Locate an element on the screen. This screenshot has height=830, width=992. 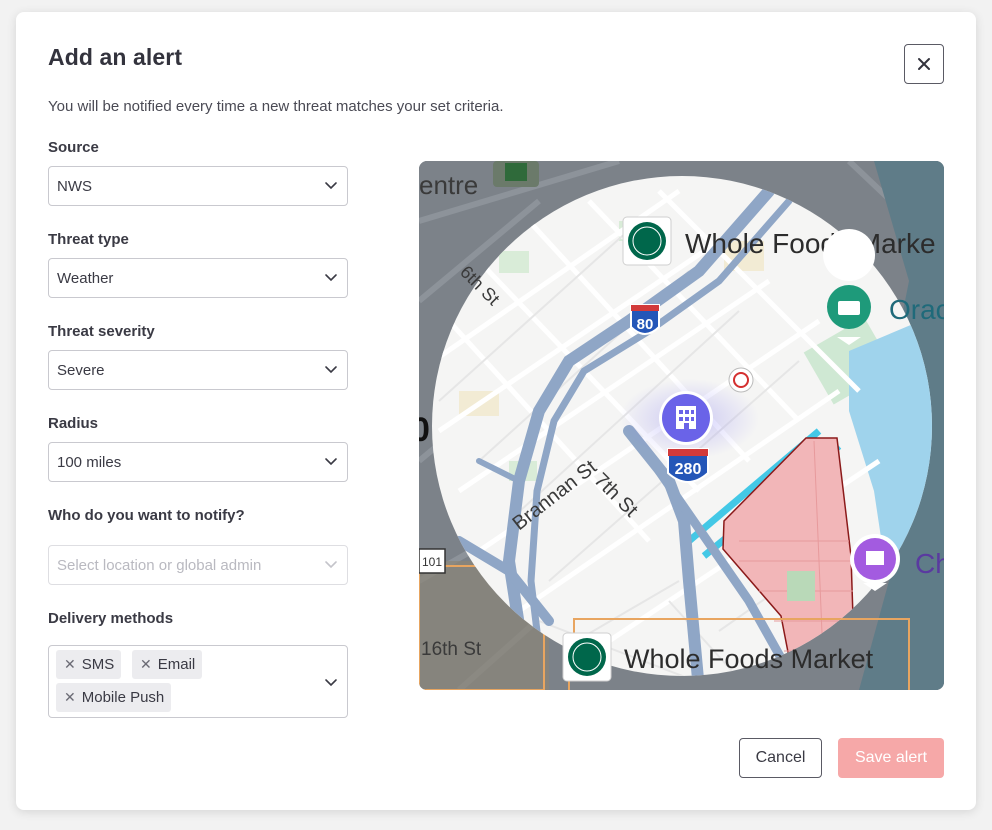
shield-label: 101 is located at coordinates (432, 562).